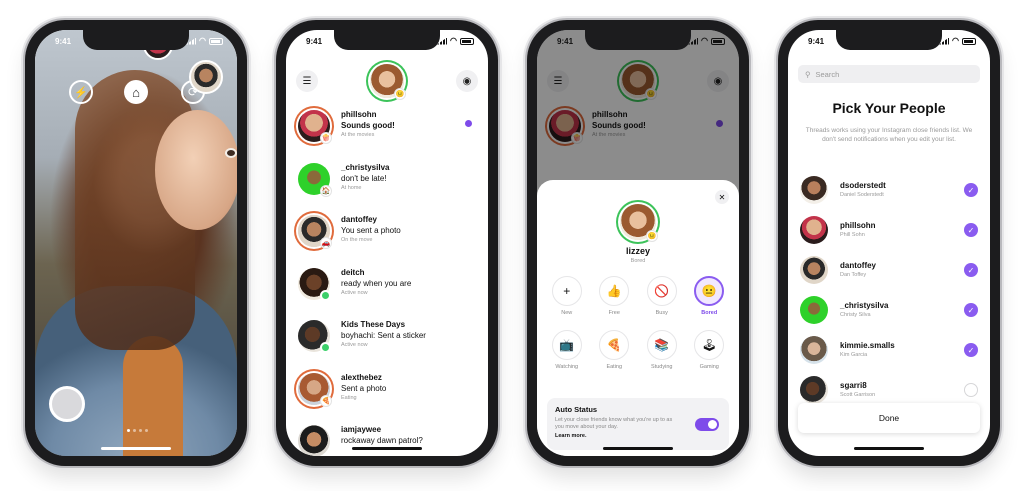 This screenshot has height=491, width=1023. What do you see at coordinates (136, 92) in the screenshot?
I see `home-icon: ⌂` at bounding box center [136, 92].